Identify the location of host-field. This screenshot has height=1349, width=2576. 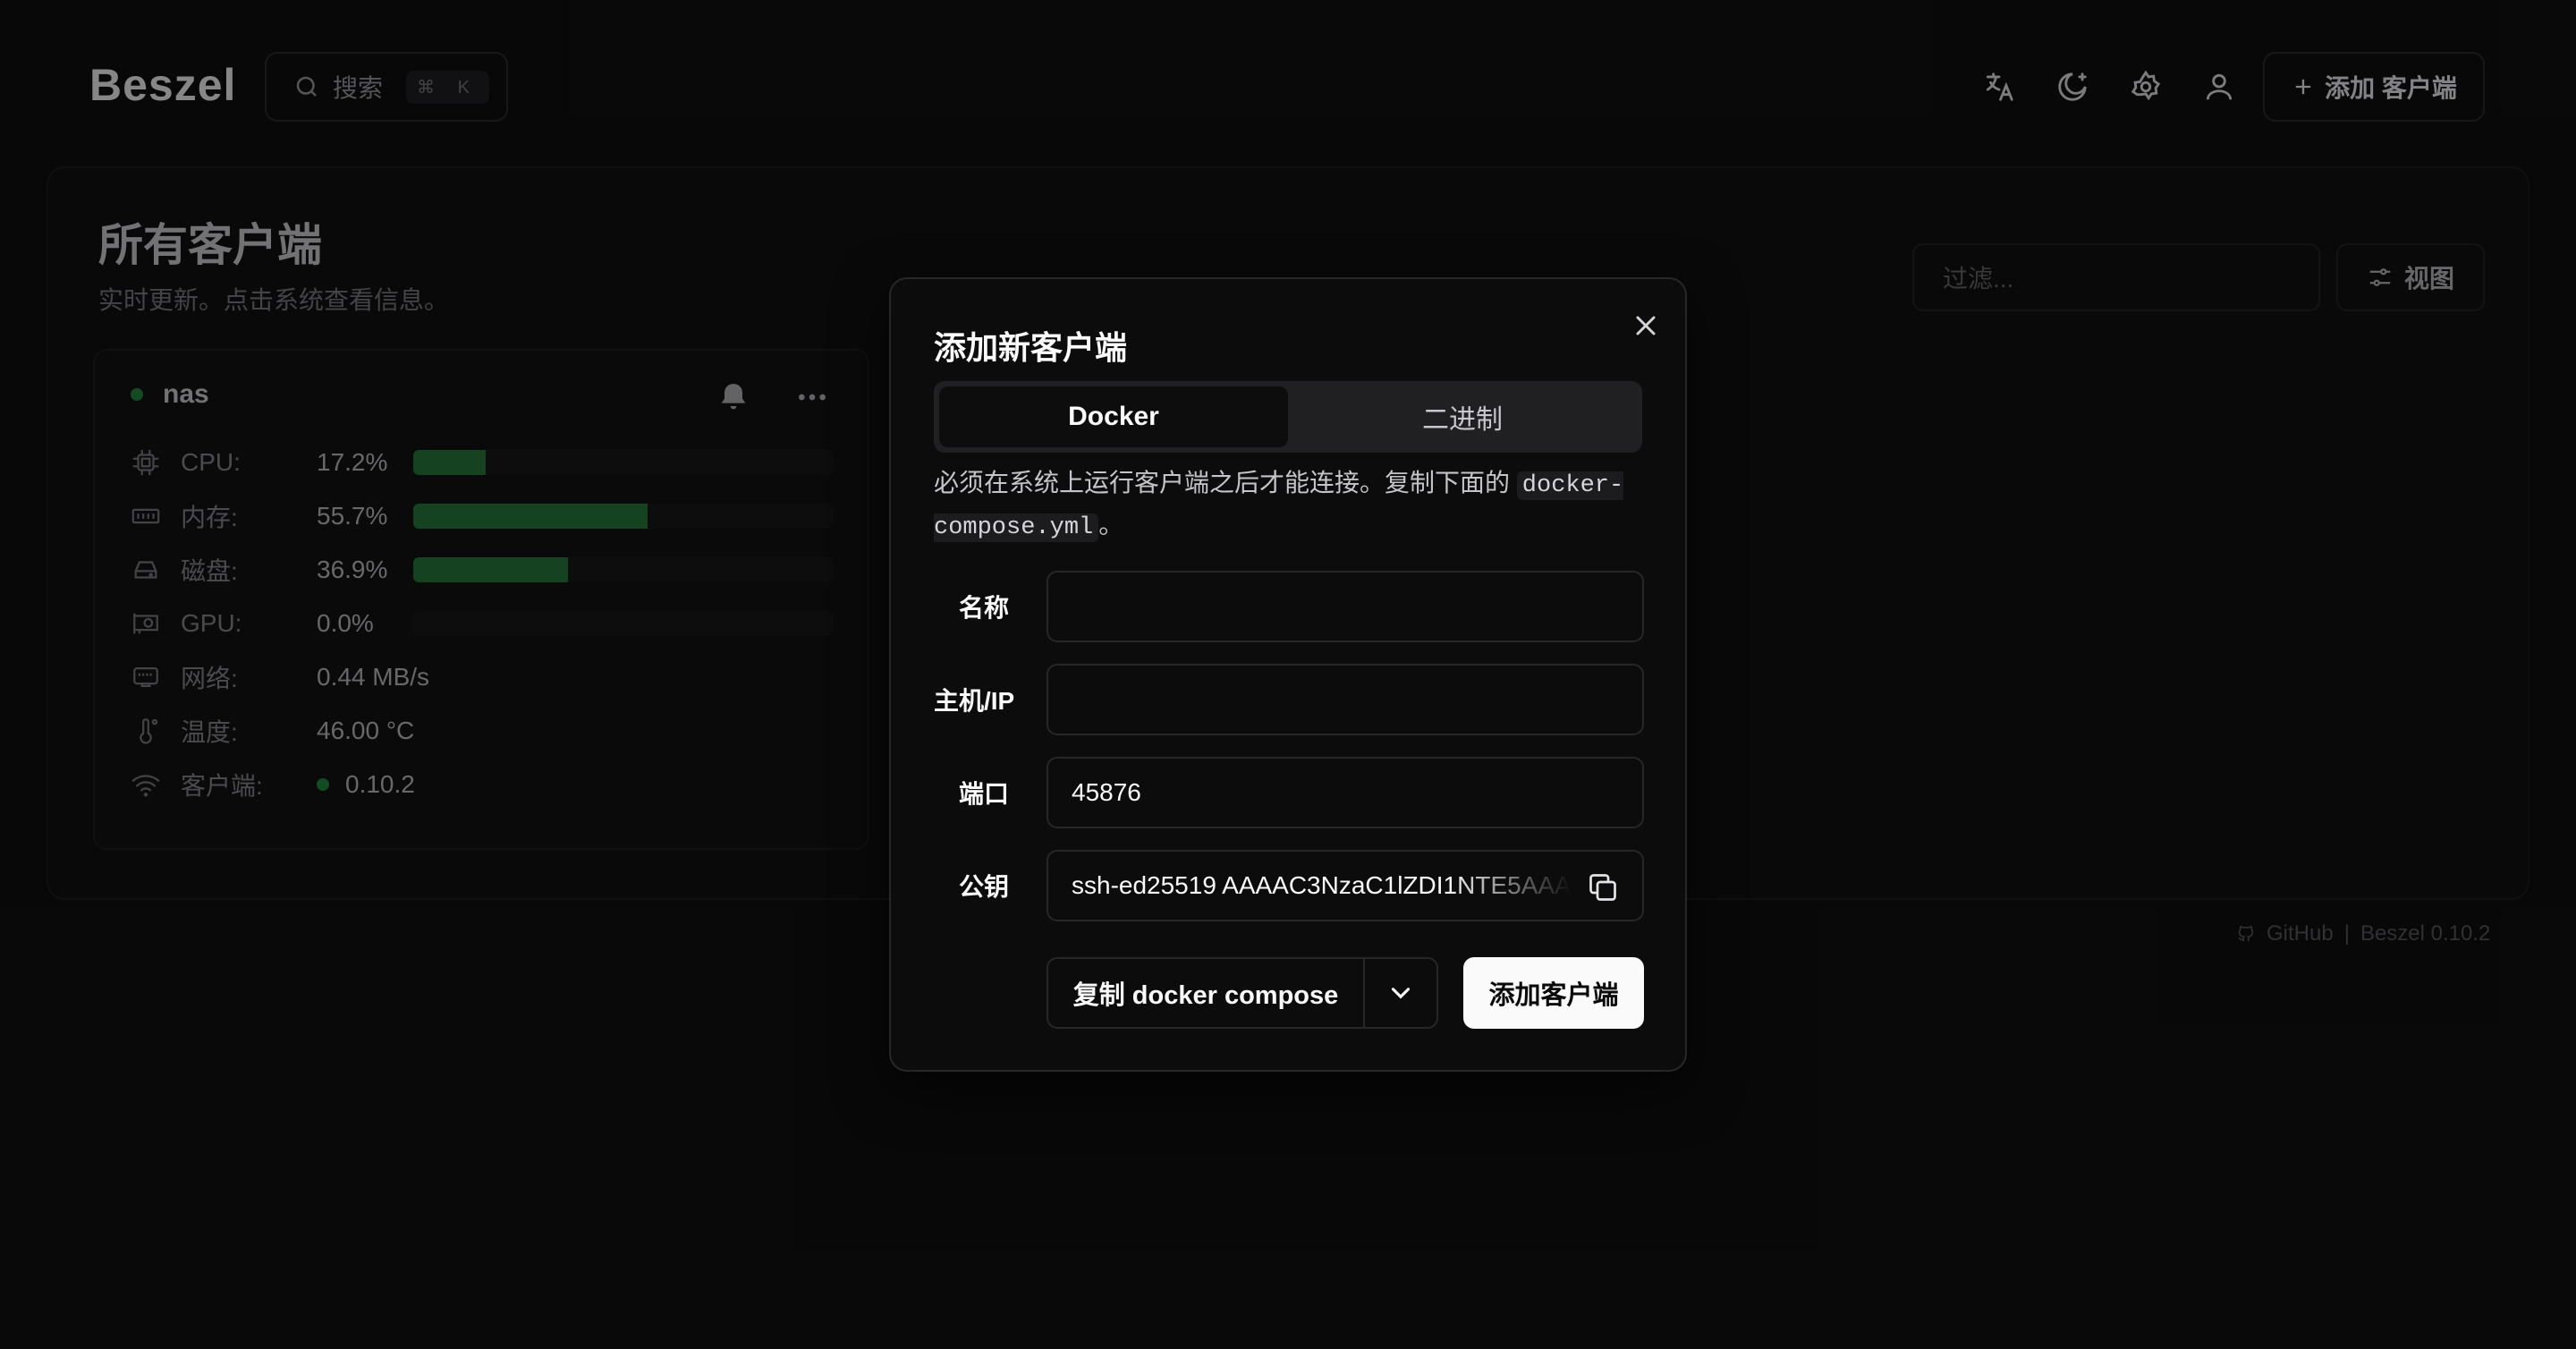
(1345, 699).